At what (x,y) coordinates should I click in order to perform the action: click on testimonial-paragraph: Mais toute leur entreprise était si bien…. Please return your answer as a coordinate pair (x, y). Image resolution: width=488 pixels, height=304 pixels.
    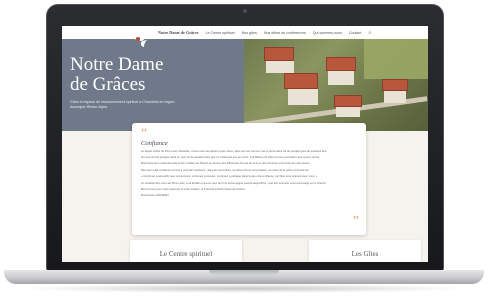
    Looking at the image, I should click on (226, 164).